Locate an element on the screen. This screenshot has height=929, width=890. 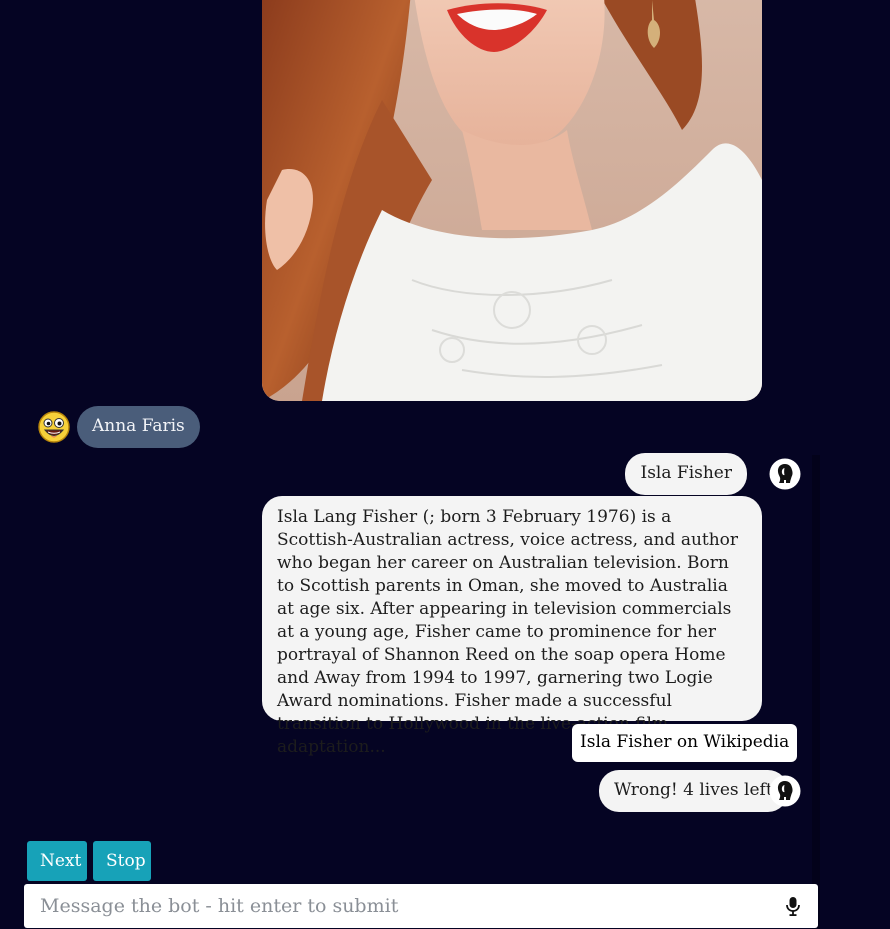
message-input is located at coordinates (394, 906).